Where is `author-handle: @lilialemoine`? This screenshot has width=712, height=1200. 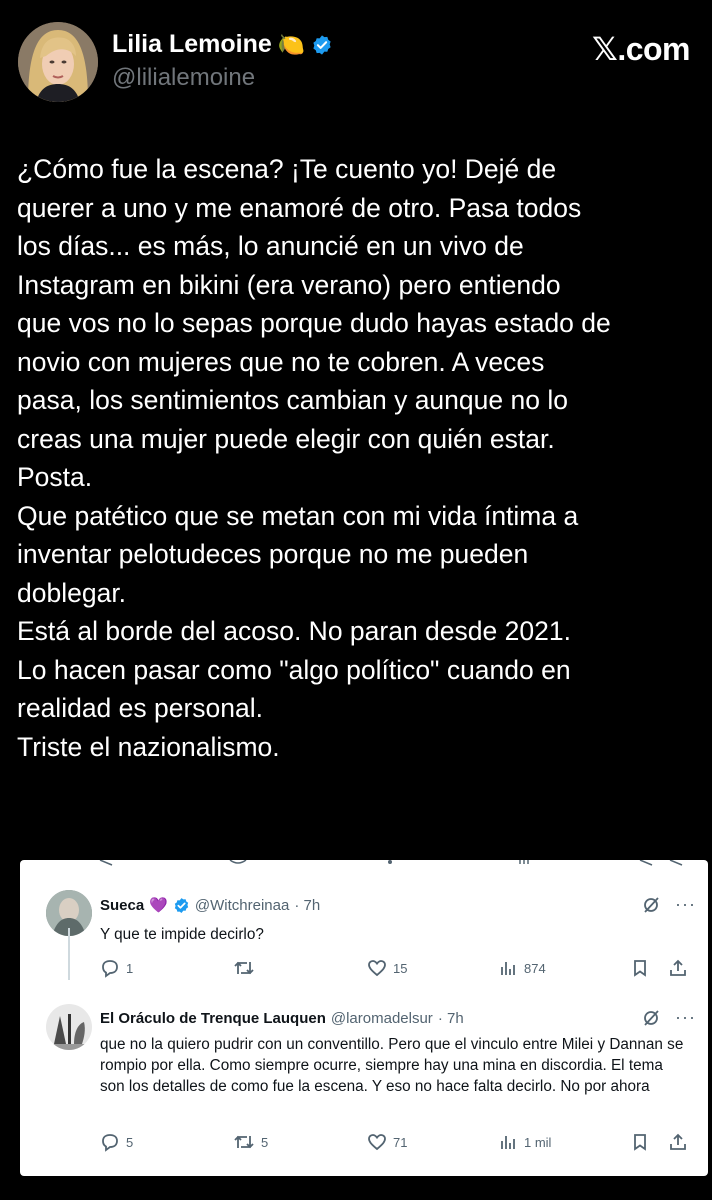
author-handle: @lilialemoine is located at coordinates (183, 78).